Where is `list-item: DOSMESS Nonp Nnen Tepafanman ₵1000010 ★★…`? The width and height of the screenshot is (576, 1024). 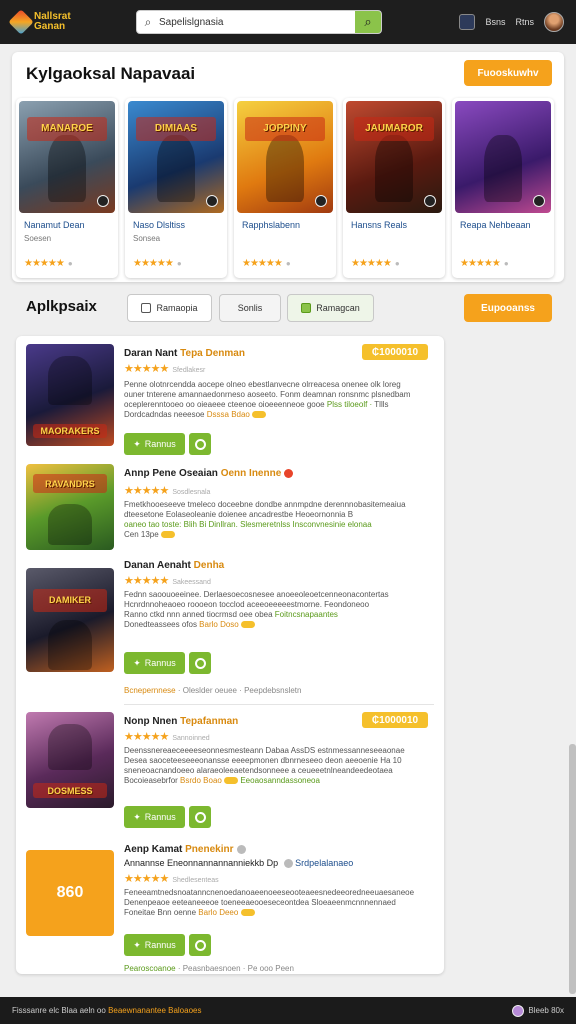 list-item: DOSMESS Nonp Nnen Tepafanman ₵1000010 ★★… is located at coordinates (230, 772).